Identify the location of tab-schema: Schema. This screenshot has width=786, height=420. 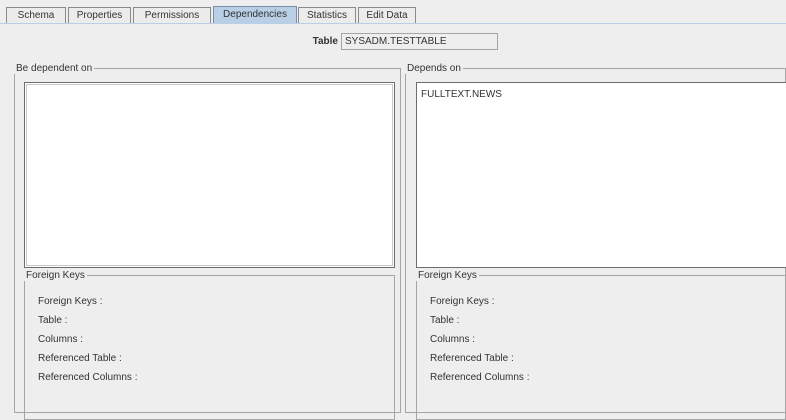
(36, 15).